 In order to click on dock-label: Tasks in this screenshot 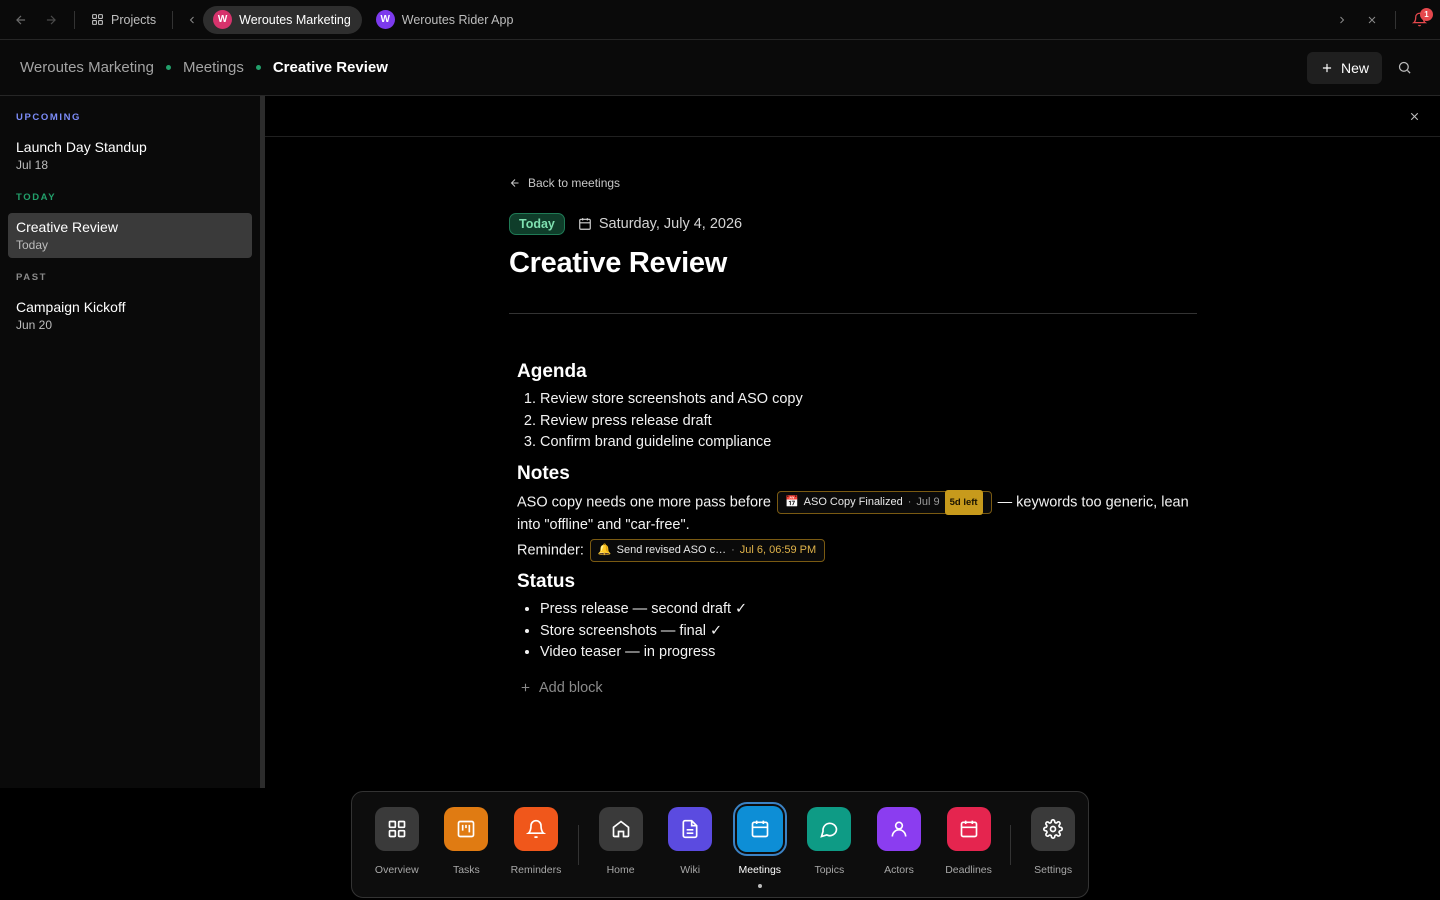, I will do `click(466, 870)`.